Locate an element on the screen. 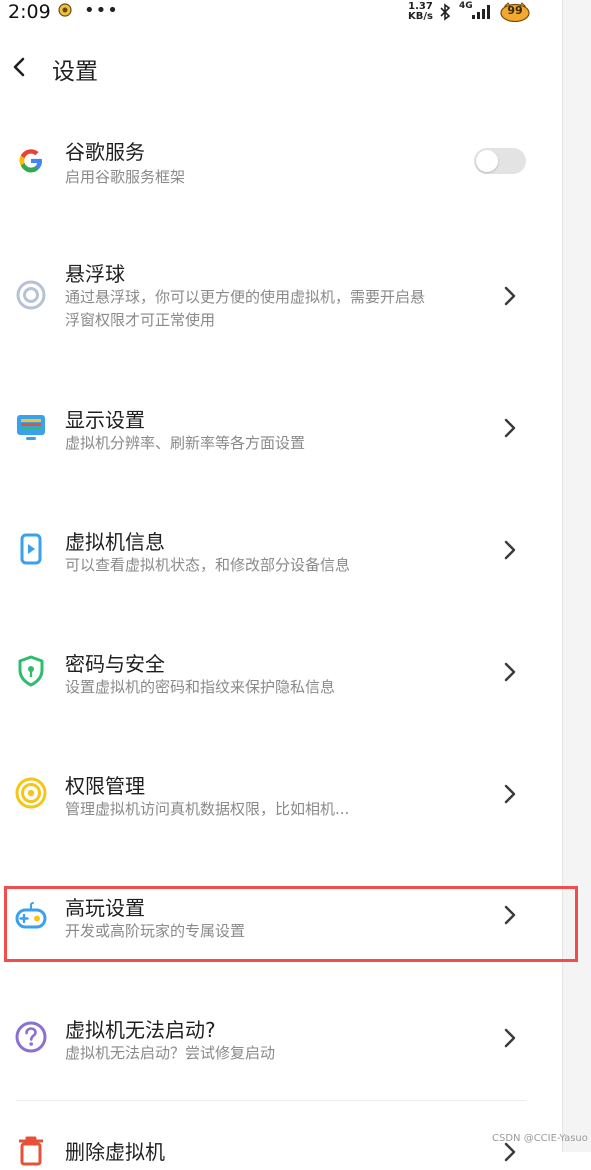 The width and height of the screenshot is (591, 1170). header: 设置 is located at coordinates (281, 68).